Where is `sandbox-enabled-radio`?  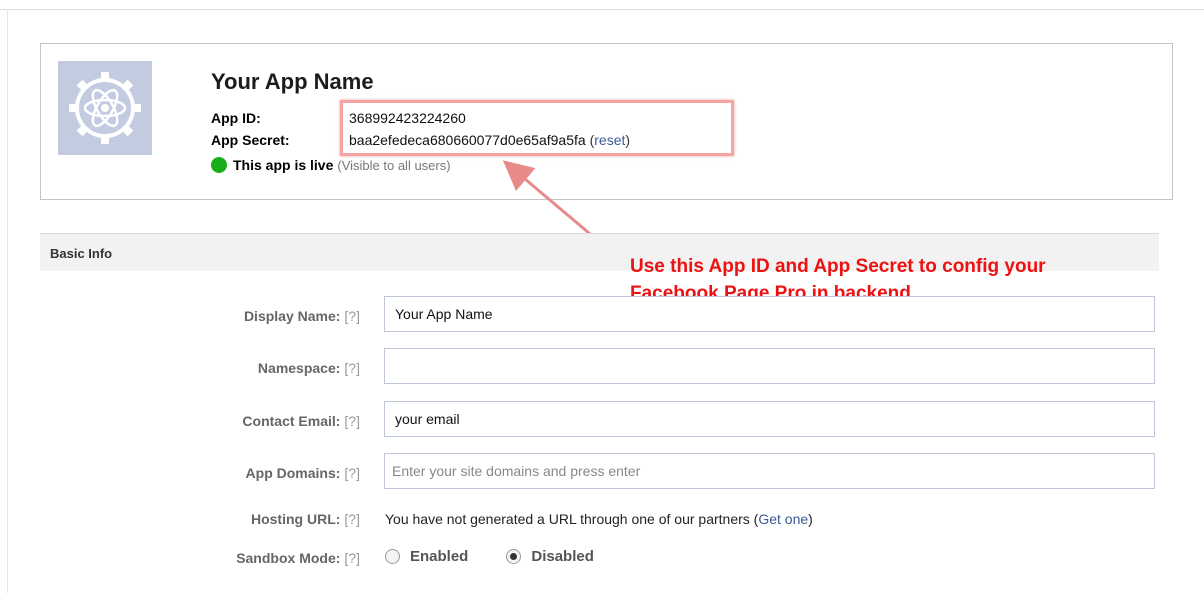 sandbox-enabled-radio is located at coordinates (392, 556).